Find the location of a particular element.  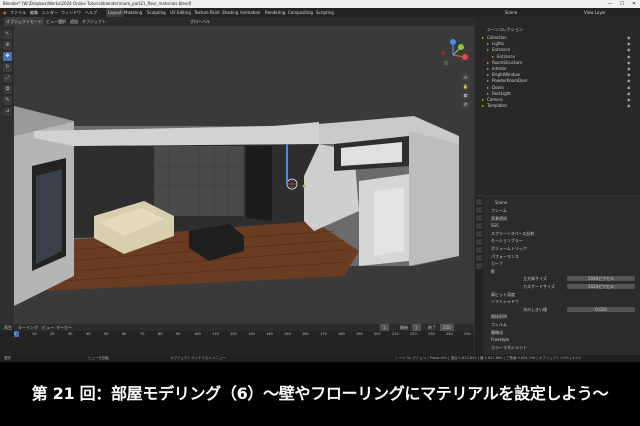

menu-edit: 編集 is located at coordinates (34, 12).